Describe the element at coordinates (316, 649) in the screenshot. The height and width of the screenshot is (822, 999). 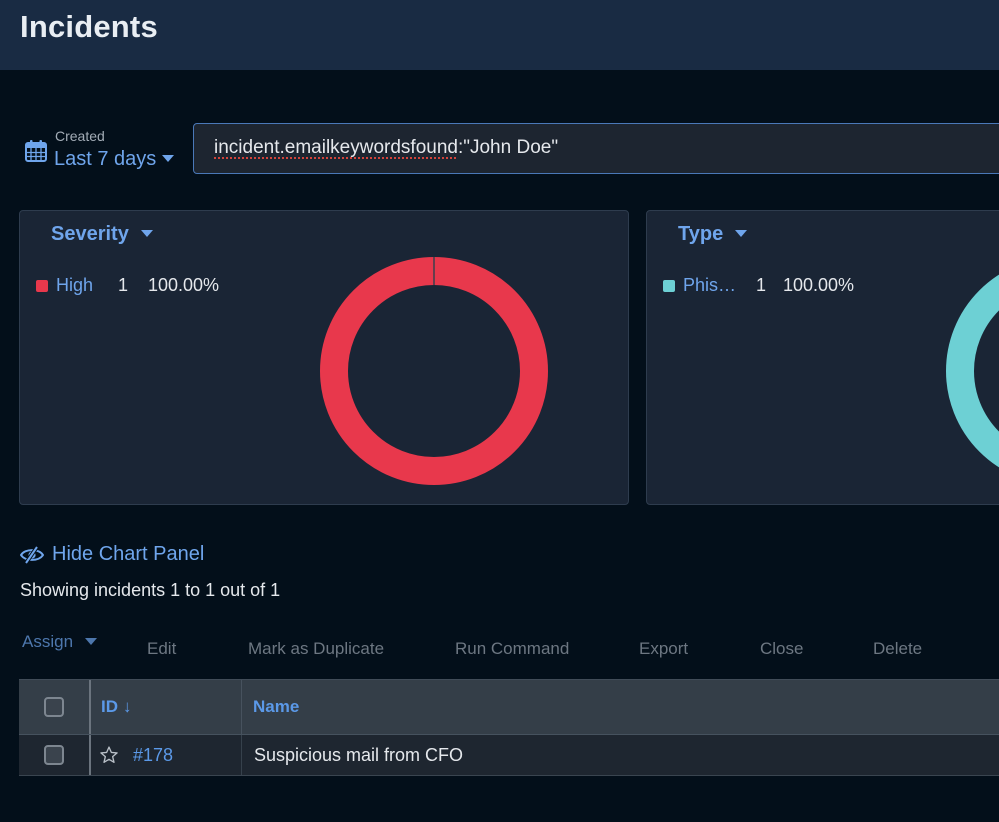
I see `mark-as-duplicate-button: Mark as Duplicate` at that location.